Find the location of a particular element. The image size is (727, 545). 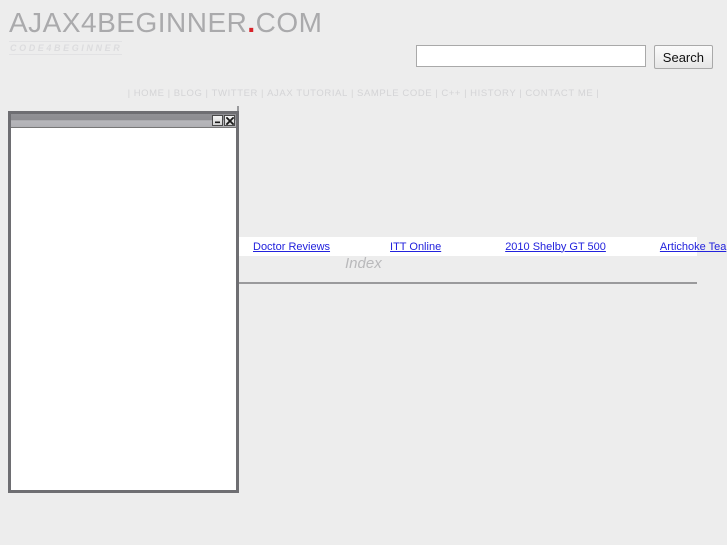

sponsored-link-shelby-gt-500: 2010 Shelby GT 500 is located at coordinates (555, 247).